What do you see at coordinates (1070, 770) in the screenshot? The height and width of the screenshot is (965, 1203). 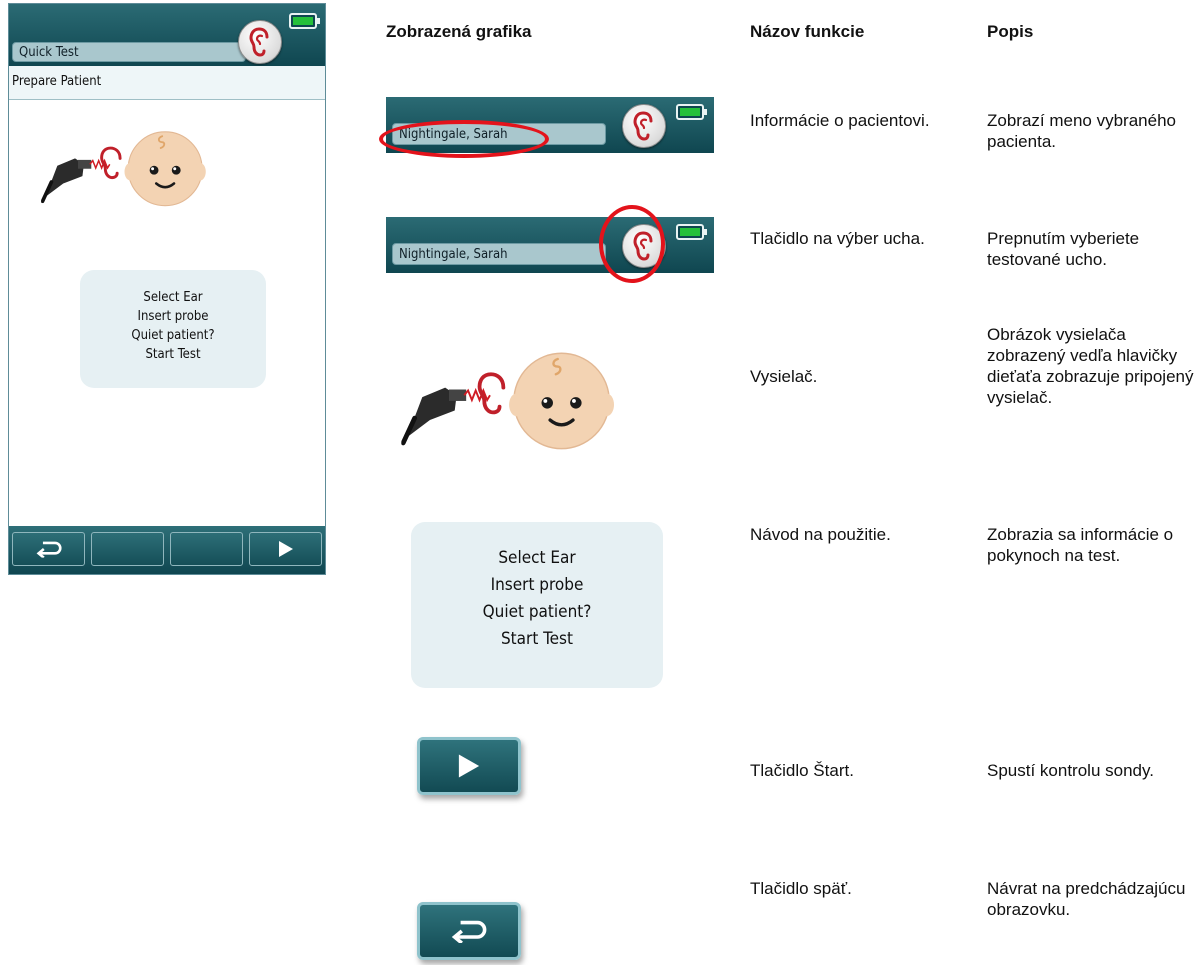 I see `description-cell: Spustí kontrolu sondy.` at bounding box center [1070, 770].